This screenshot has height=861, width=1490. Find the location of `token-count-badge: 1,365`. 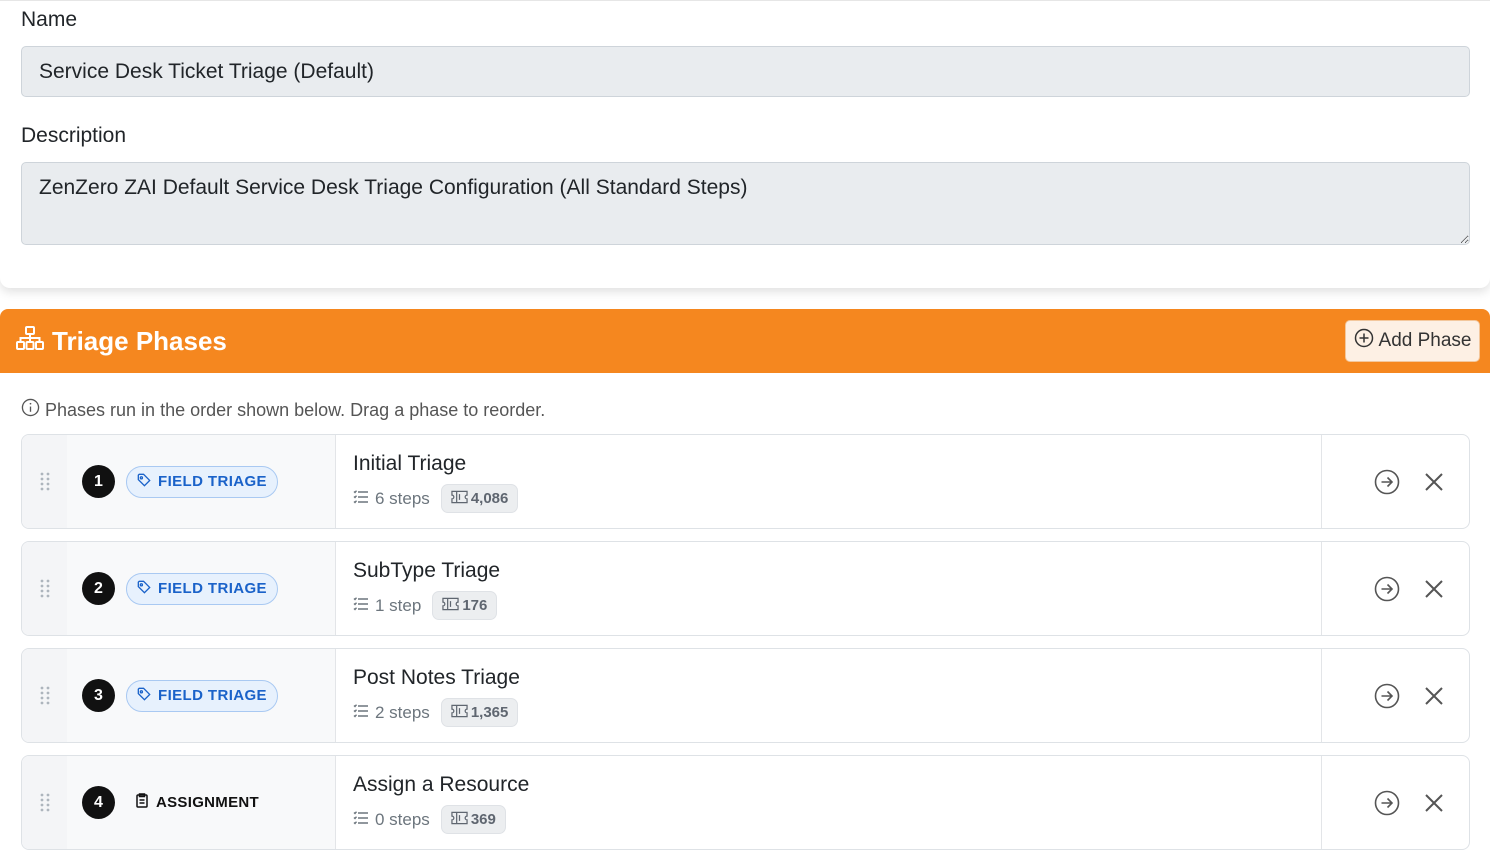

token-count-badge: 1,365 is located at coordinates (479, 712).